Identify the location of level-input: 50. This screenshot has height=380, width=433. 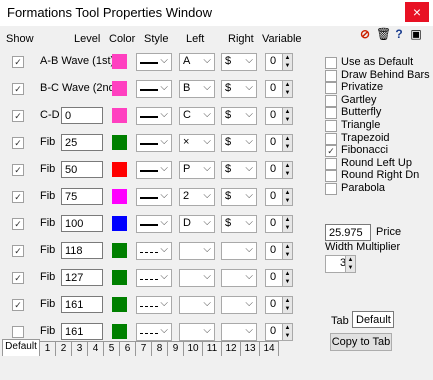
(82, 169).